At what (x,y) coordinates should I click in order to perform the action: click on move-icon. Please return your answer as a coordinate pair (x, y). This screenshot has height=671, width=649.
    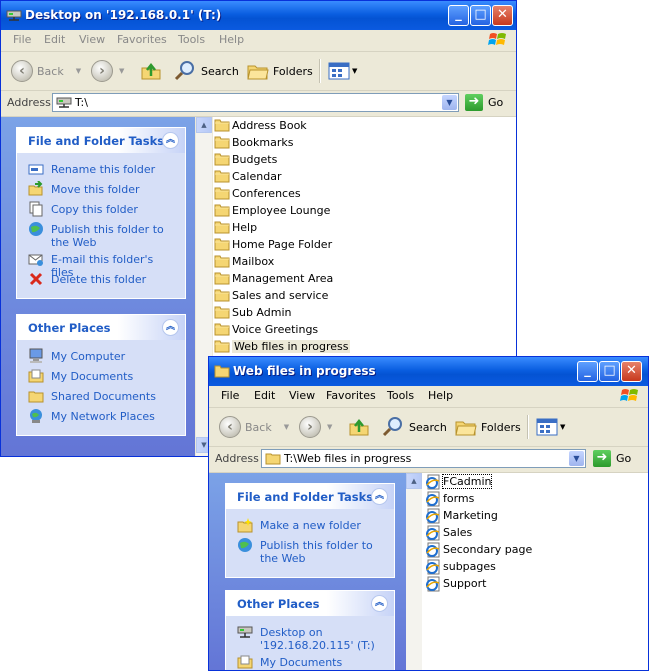
    Looking at the image, I should click on (35, 188).